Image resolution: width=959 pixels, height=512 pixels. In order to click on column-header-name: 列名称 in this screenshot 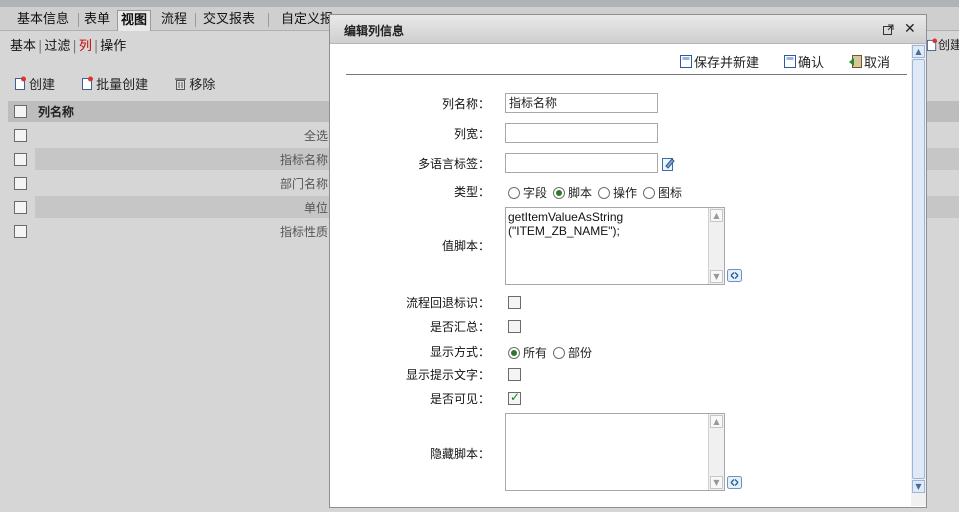, I will do `click(56, 112)`.